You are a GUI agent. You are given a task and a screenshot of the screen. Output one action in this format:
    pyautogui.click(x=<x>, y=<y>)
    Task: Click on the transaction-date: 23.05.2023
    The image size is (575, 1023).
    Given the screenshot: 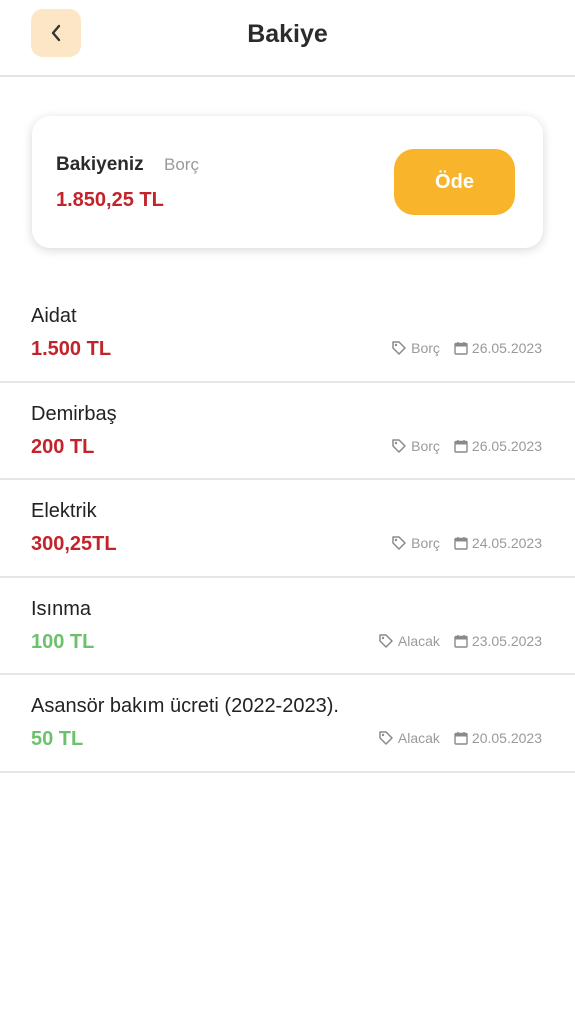 What is the action you would take?
    pyautogui.click(x=506, y=640)
    